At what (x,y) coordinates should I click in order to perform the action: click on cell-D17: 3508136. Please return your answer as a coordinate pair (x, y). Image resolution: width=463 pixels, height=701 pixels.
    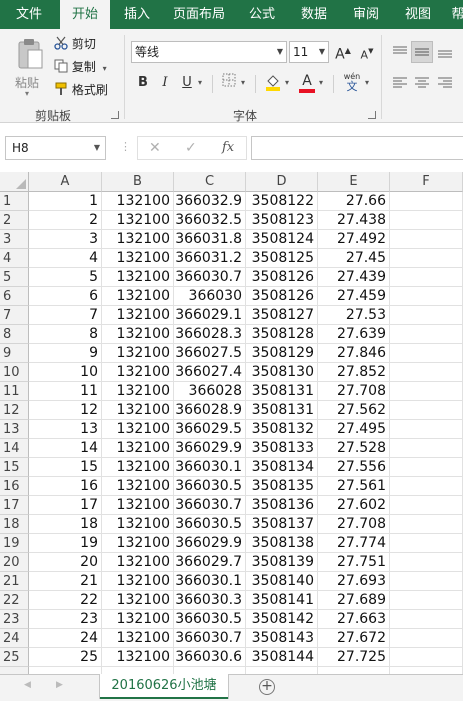
    Looking at the image, I should click on (282, 505).